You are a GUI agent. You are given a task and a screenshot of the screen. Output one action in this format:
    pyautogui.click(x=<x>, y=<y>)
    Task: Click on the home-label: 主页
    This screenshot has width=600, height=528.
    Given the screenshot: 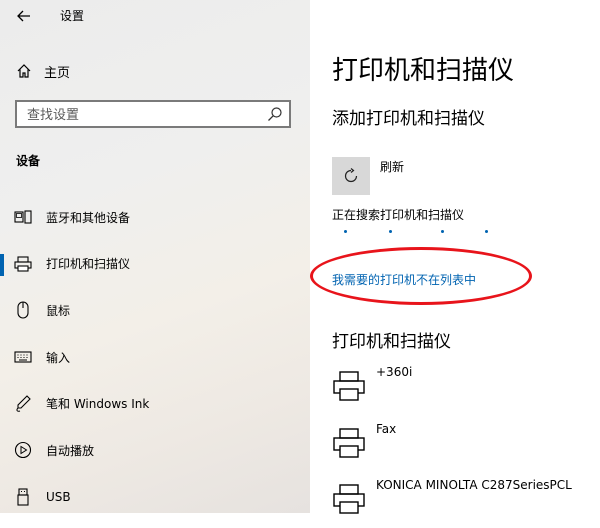 What is the action you would take?
    pyautogui.click(x=57, y=73)
    